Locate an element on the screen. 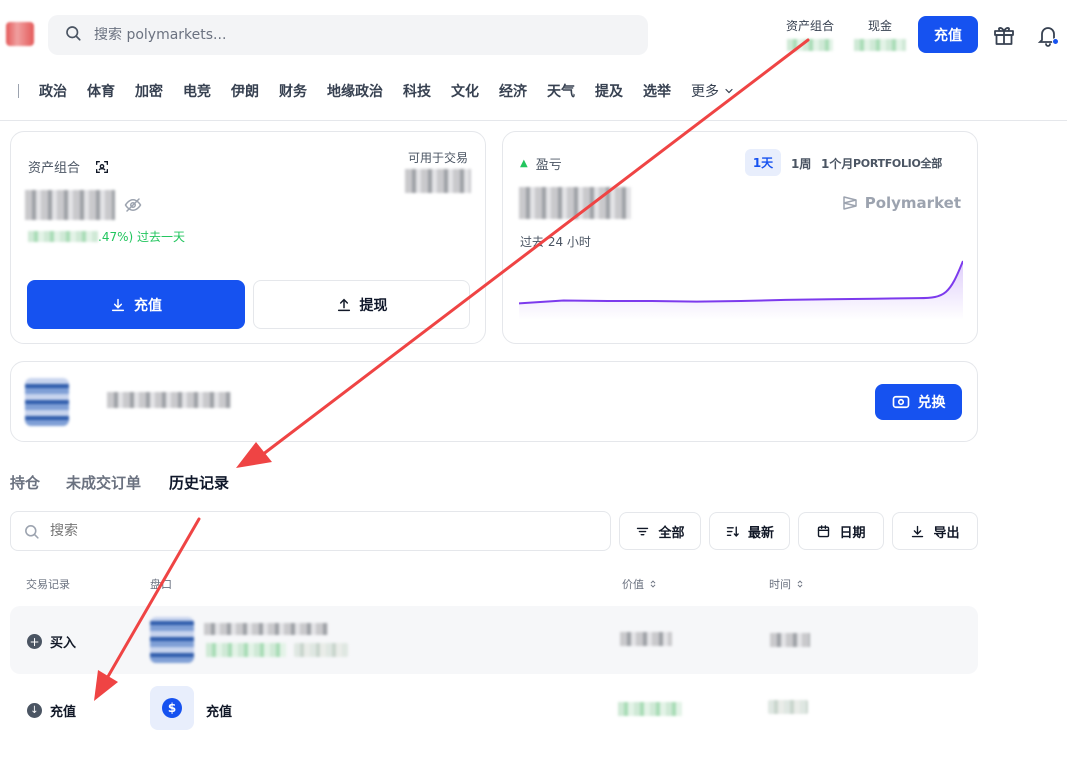  swap-button: 兑换 is located at coordinates (918, 402).